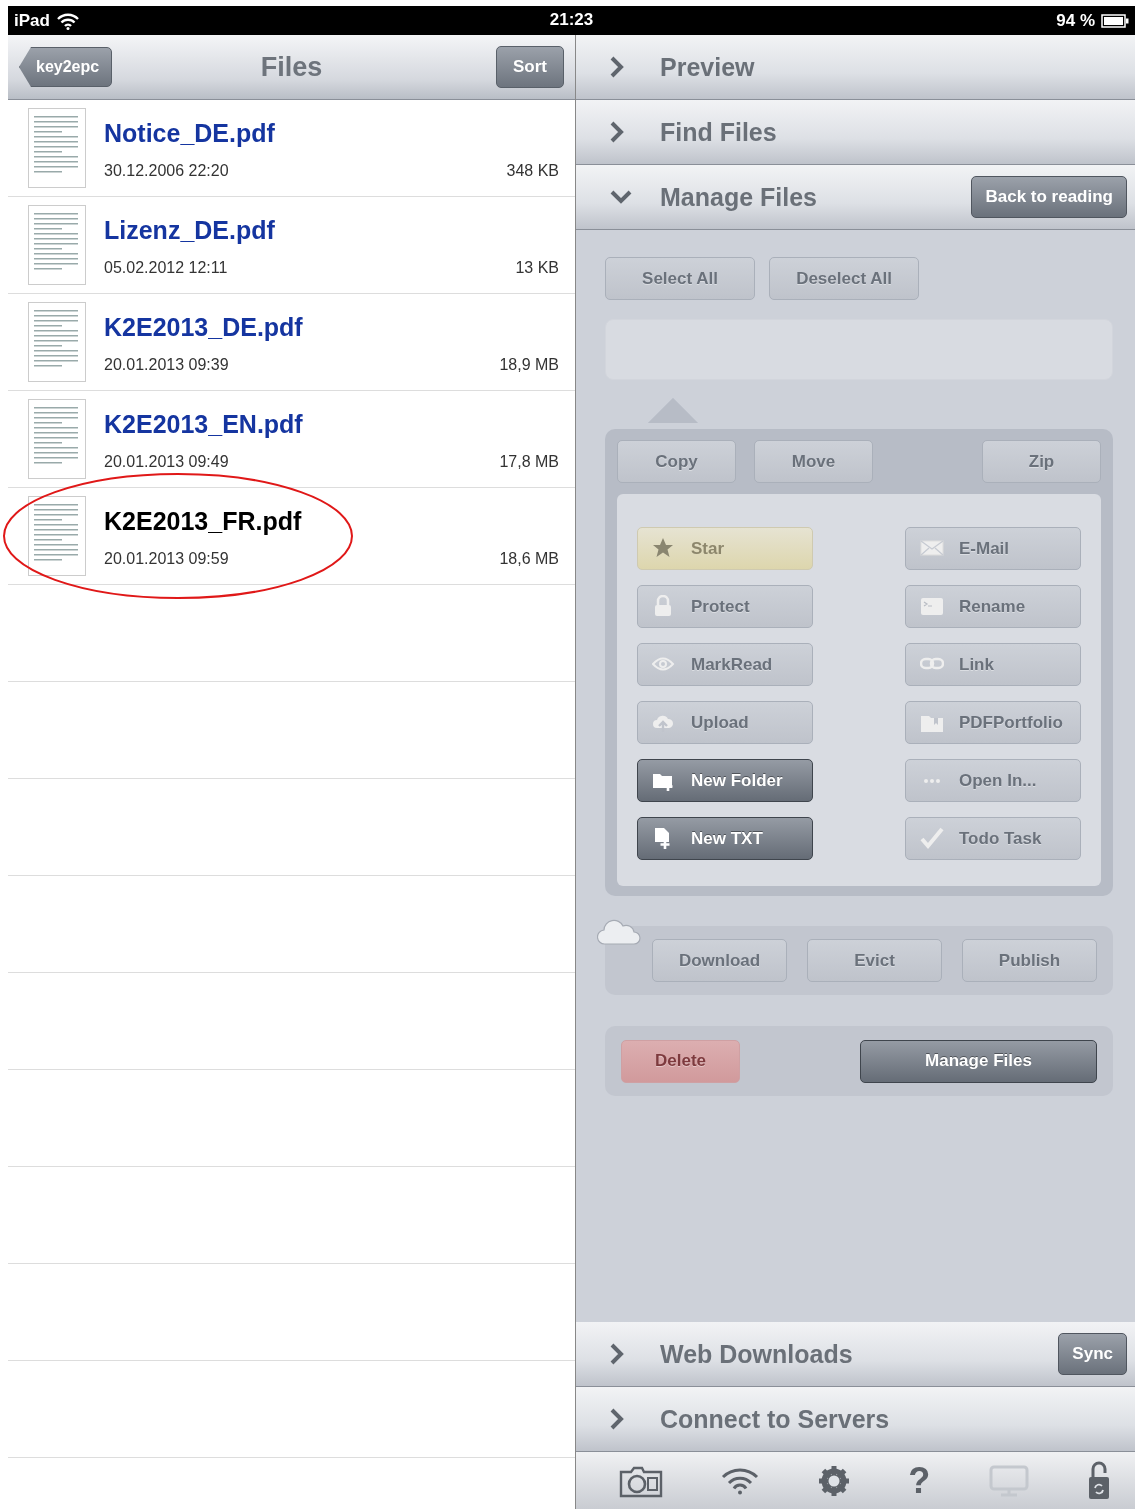 This screenshot has width=1135, height=1509. I want to click on back-button: key2epc, so click(66, 67).